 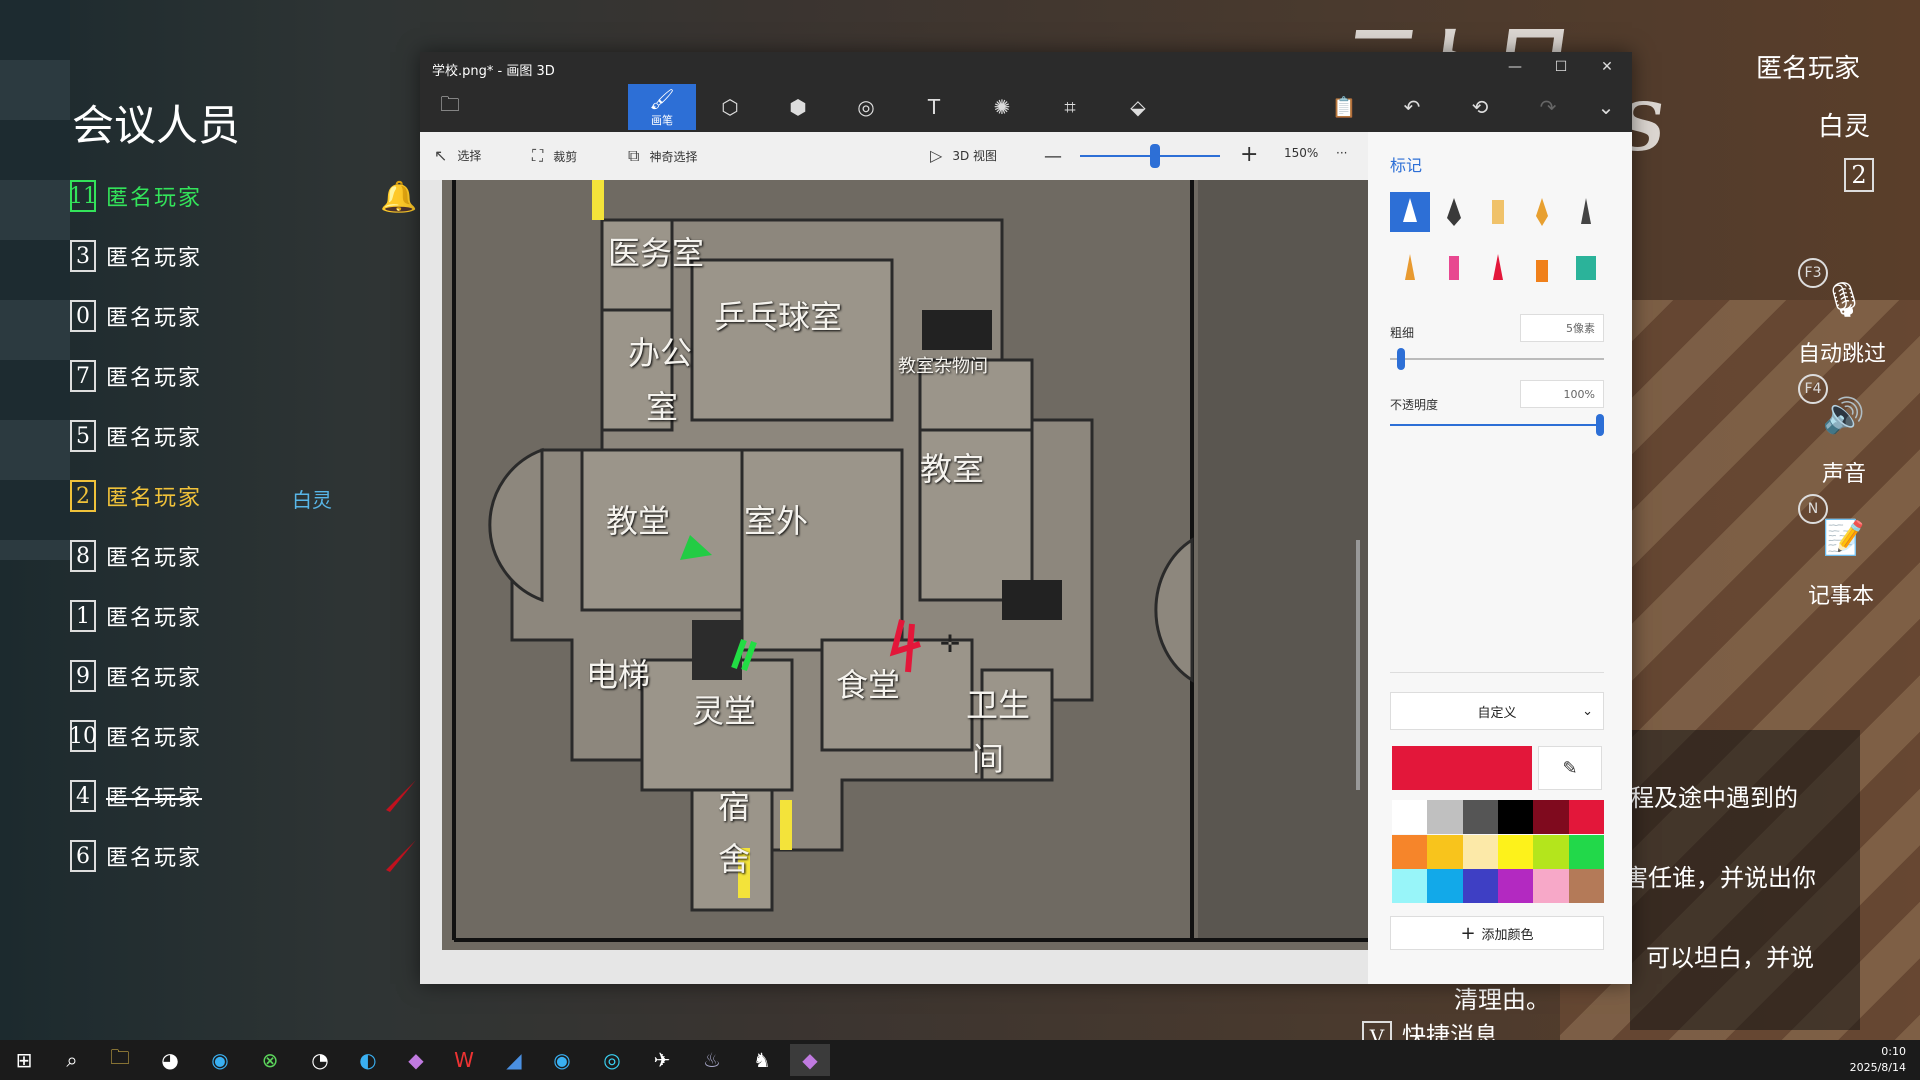 I want to click on undo-icon: ↶, so click(x=1412, y=107).